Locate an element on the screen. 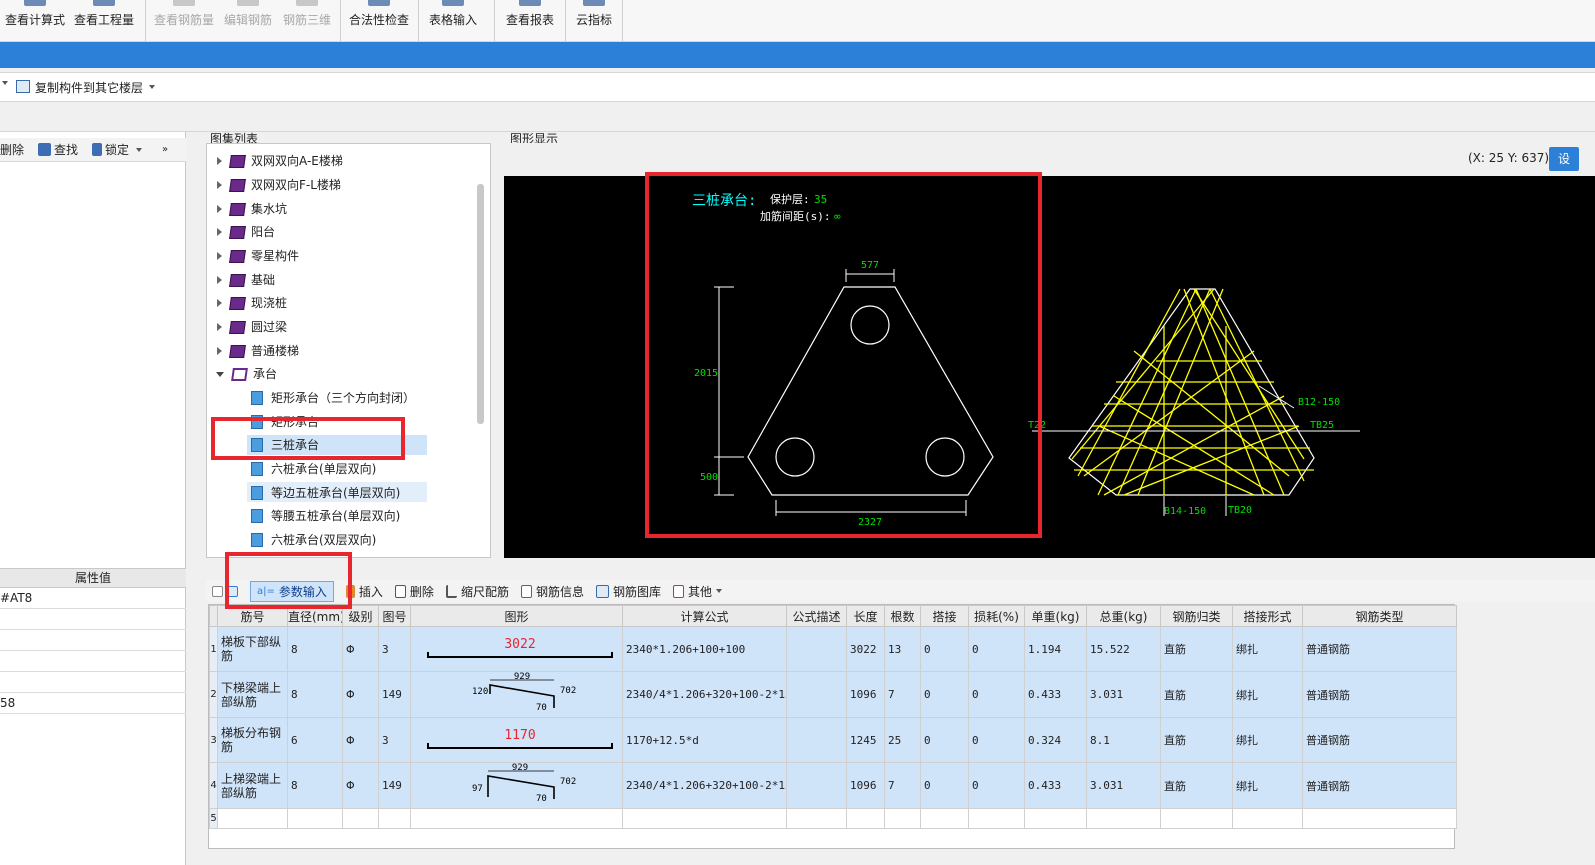  tree-node: 阳台 is located at coordinates (246, 232).